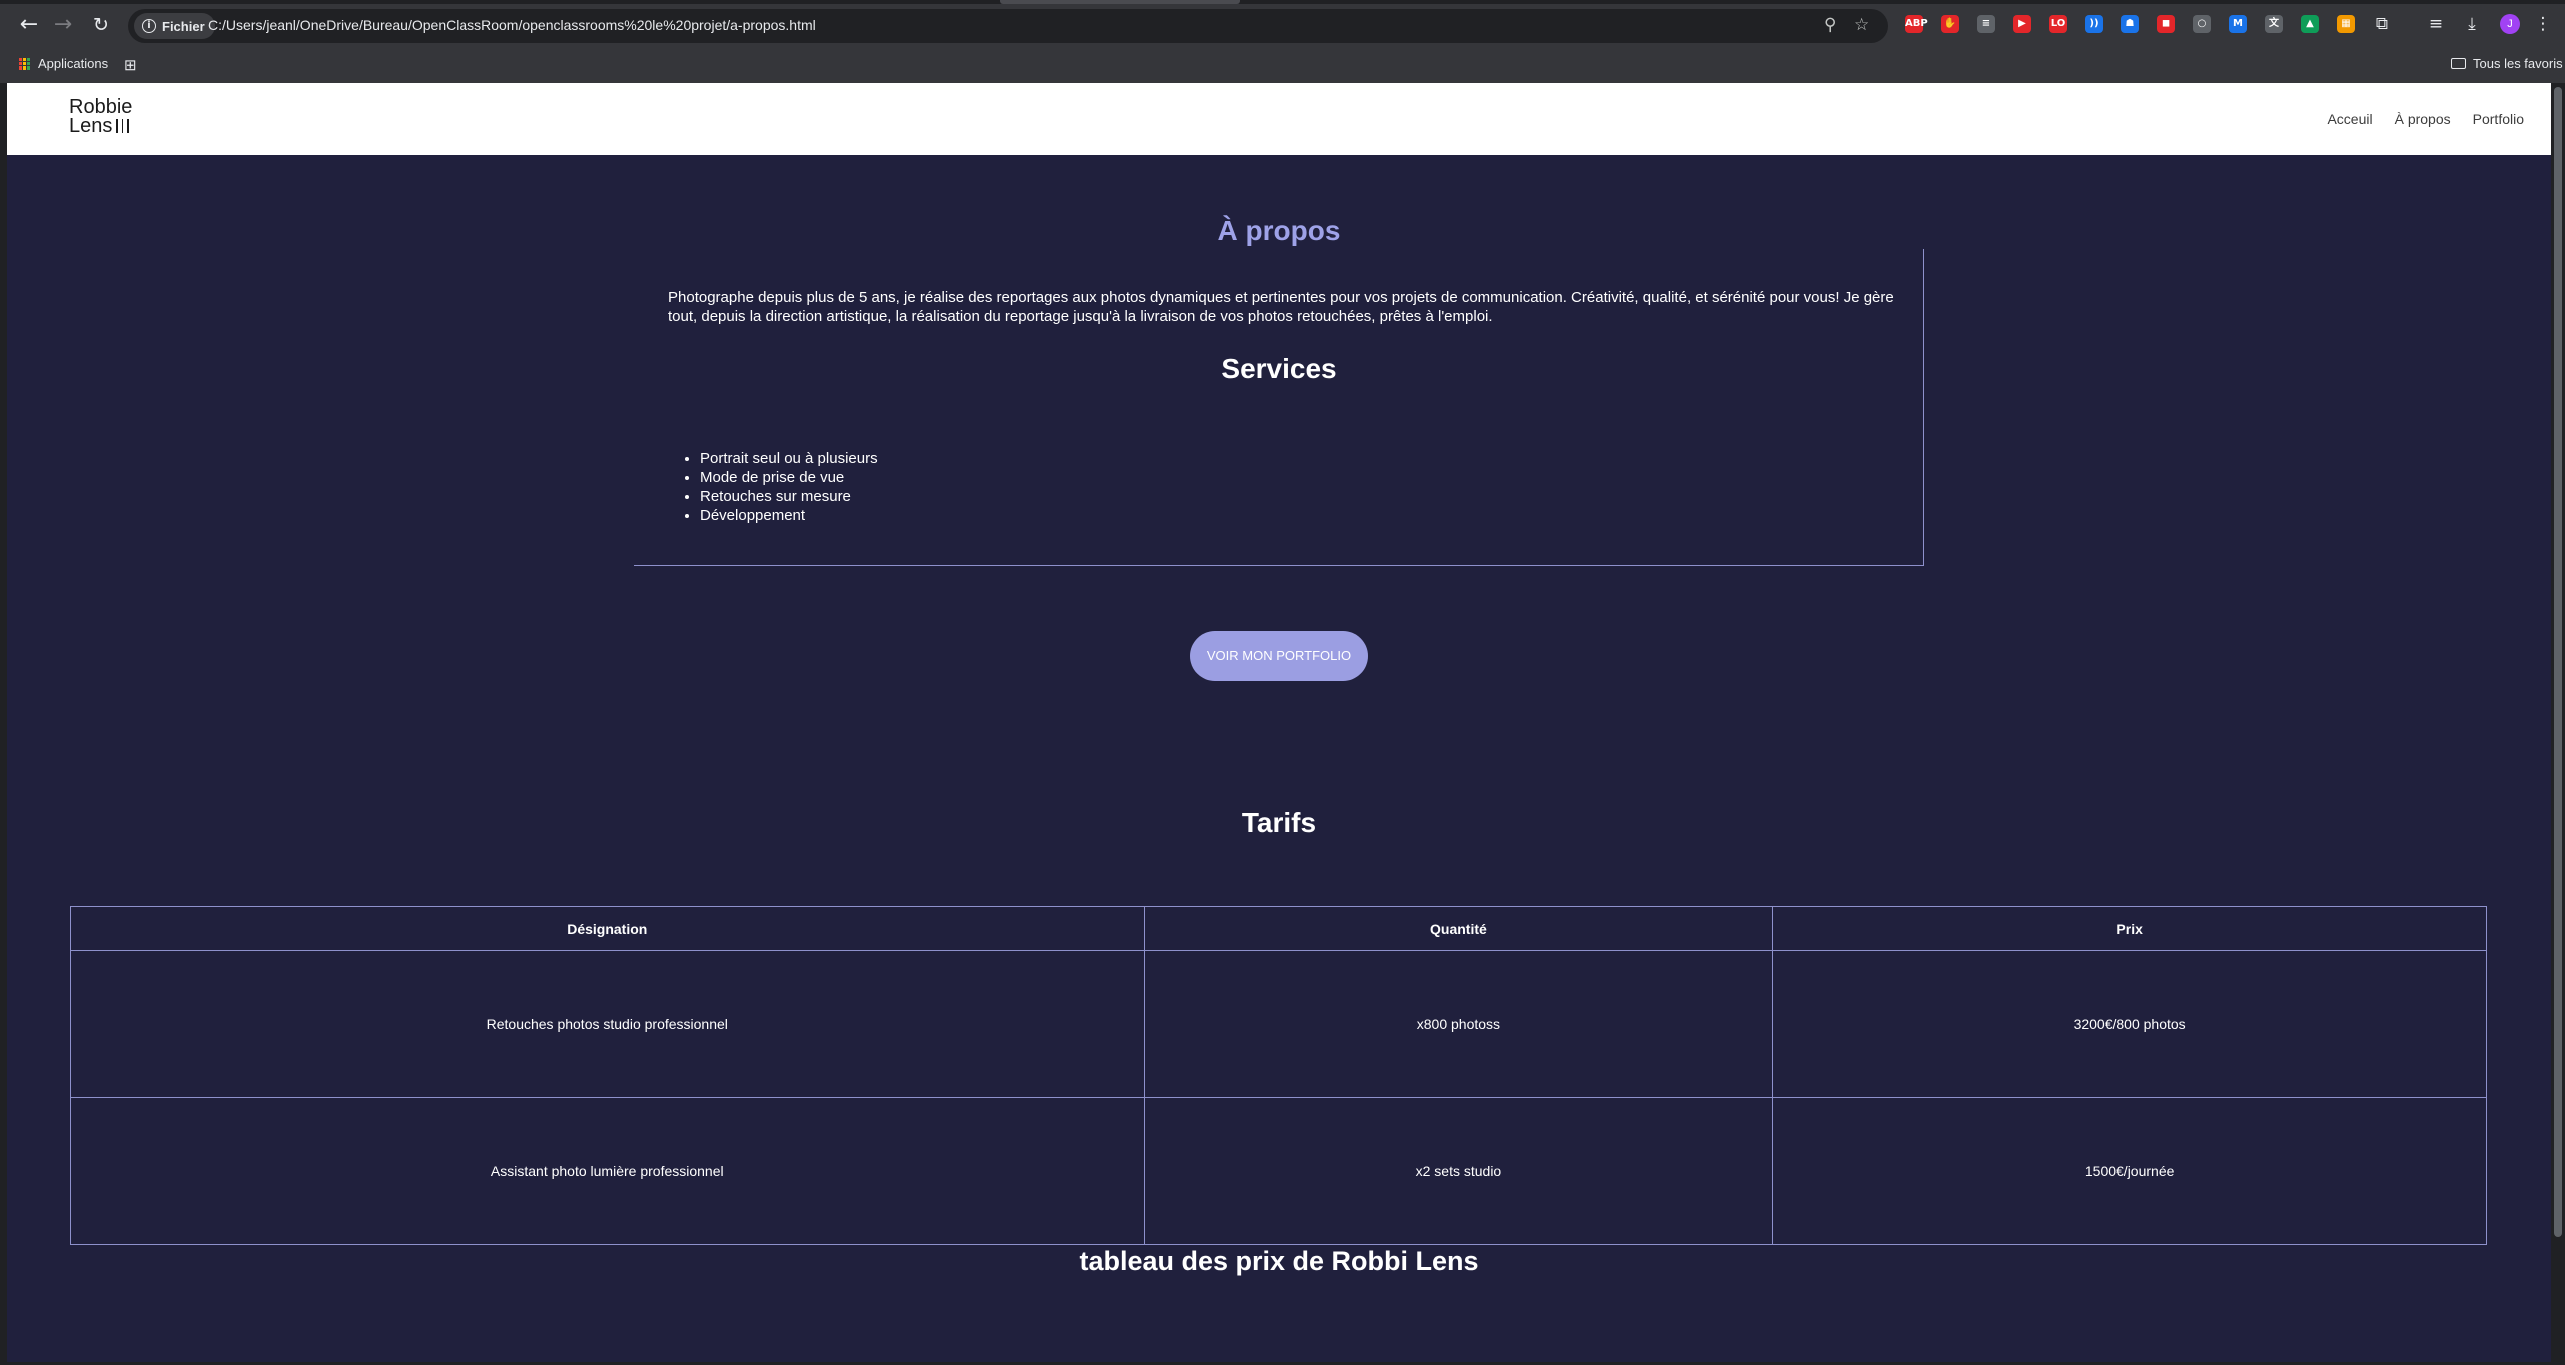 The image size is (2565, 1365). Describe the element at coordinates (2129, 928) in the screenshot. I see `header-prix: Prix` at that location.